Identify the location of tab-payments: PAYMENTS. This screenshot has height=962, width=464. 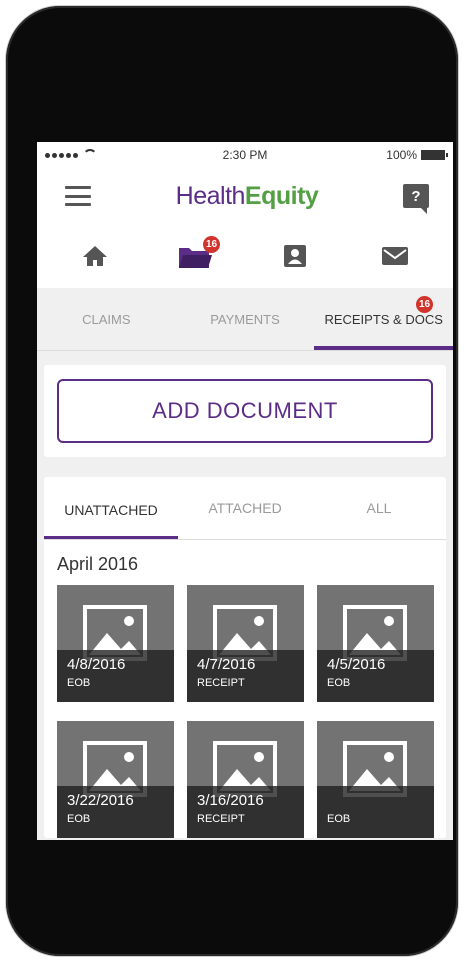
(245, 319).